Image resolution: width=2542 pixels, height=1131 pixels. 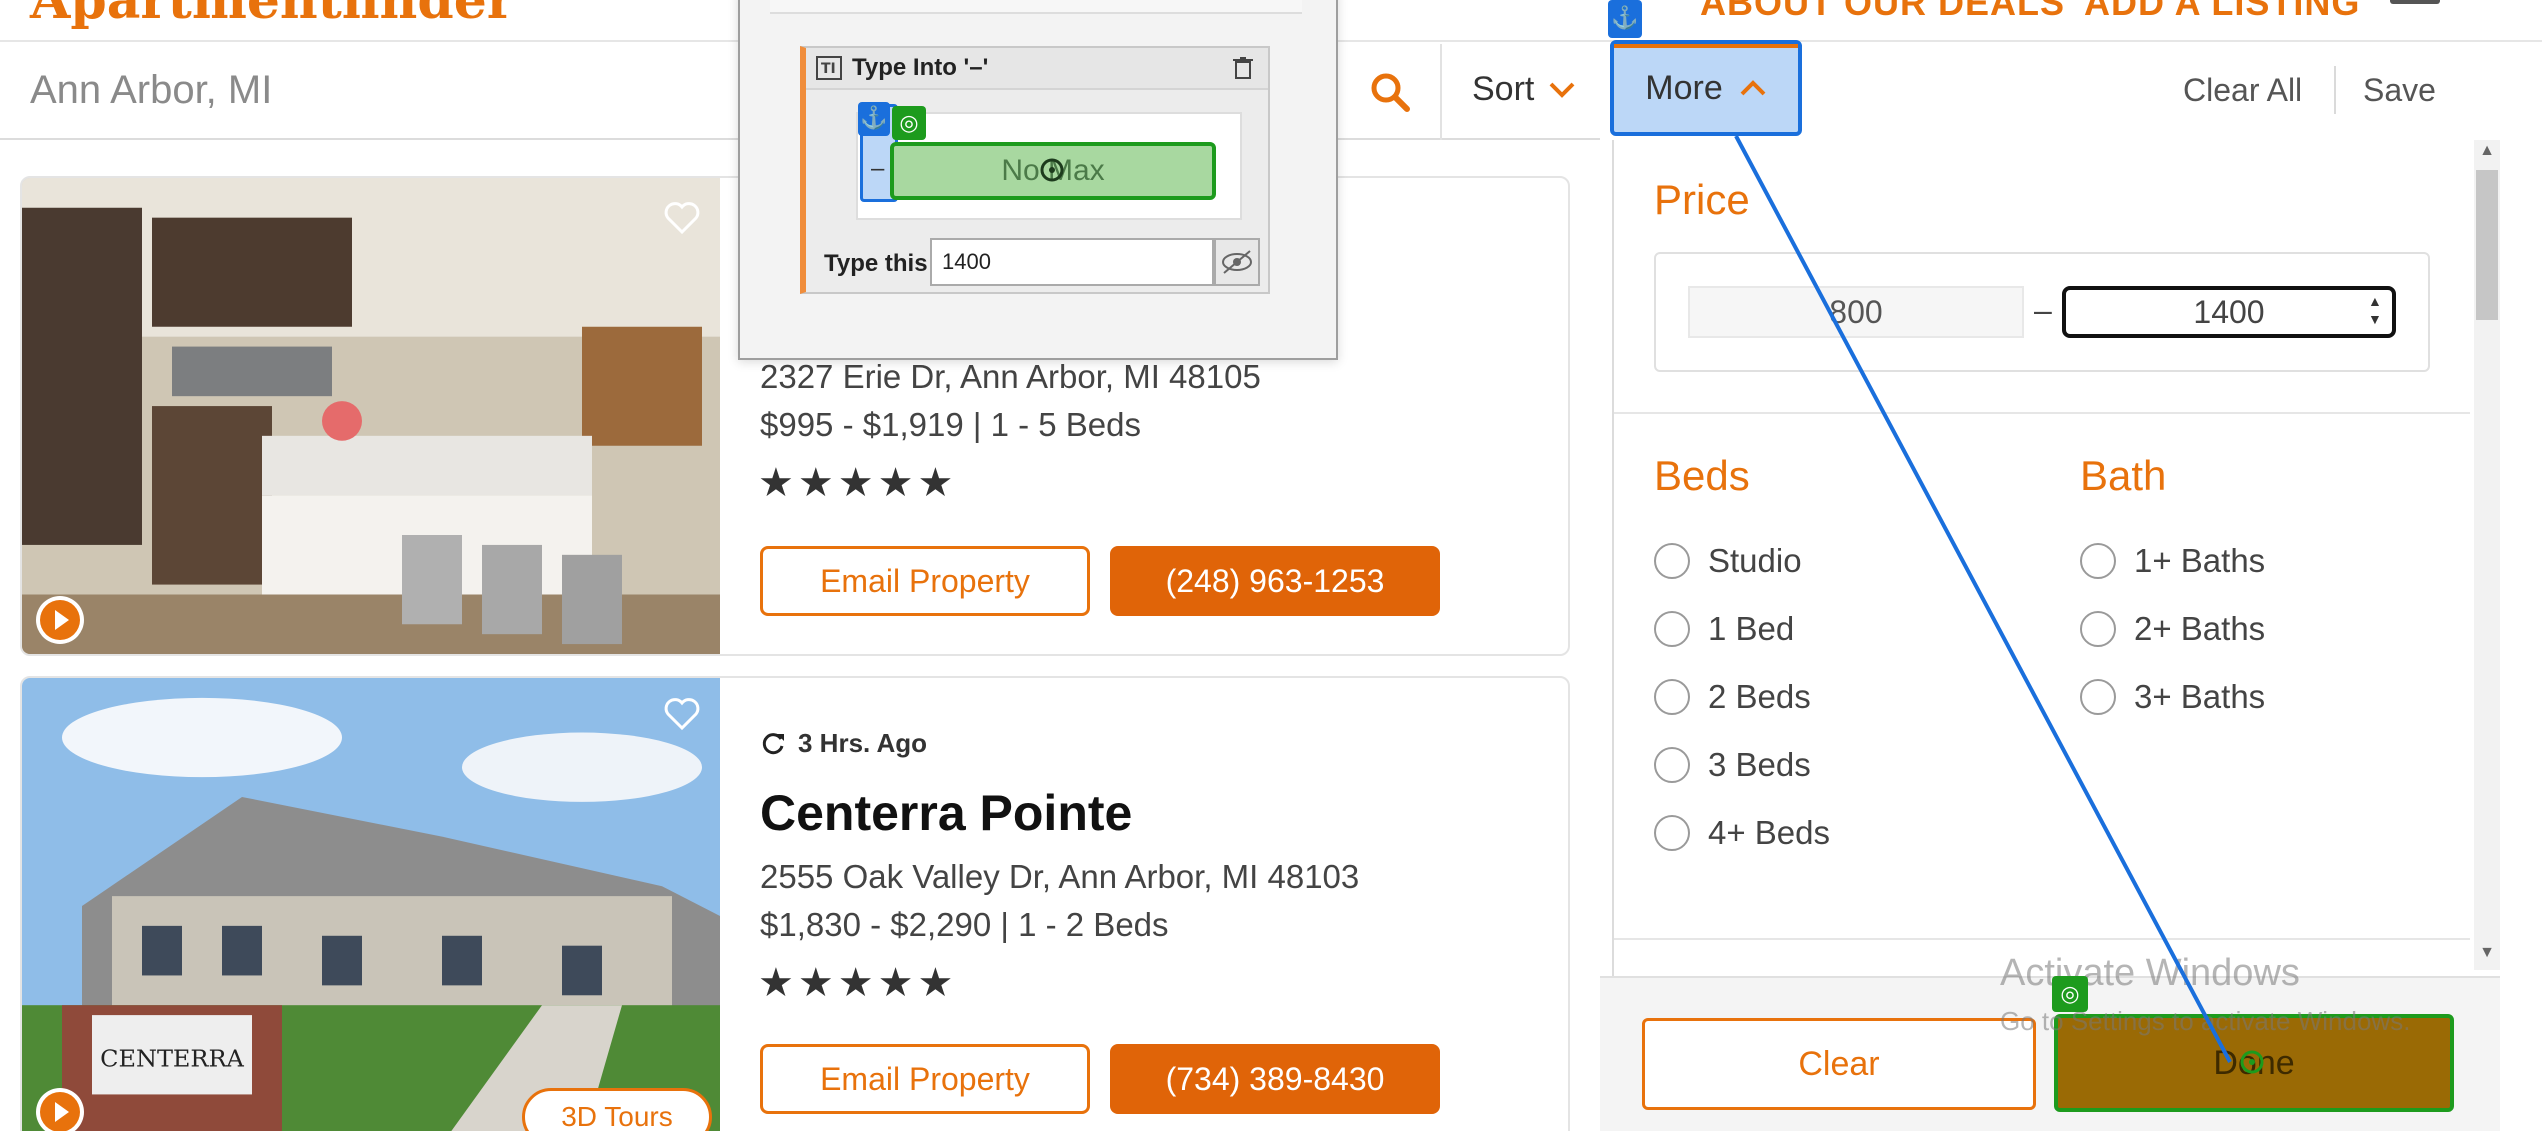 I want to click on clear-filters-button: Clear, so click(x=1839, y=1064).